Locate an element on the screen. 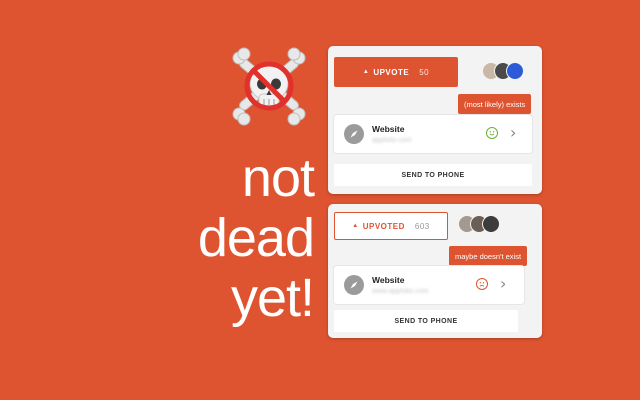 Image resolution: width=640 pixels, height=400 pixels. headline: not dead yet! is located at coordinates (232, 238).